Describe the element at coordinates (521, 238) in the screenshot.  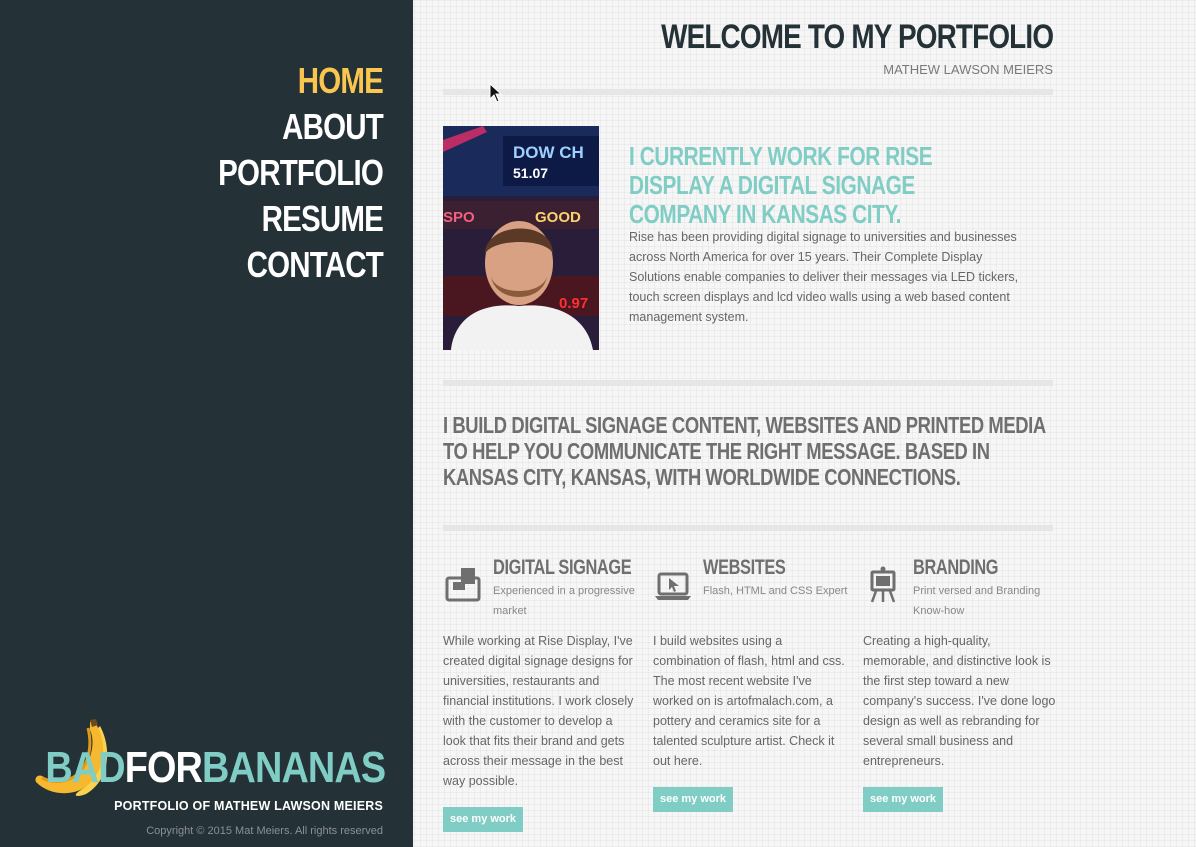
I see `profile-photo: DOW CH 51.07 SPO GOOD 0.97` at that location.